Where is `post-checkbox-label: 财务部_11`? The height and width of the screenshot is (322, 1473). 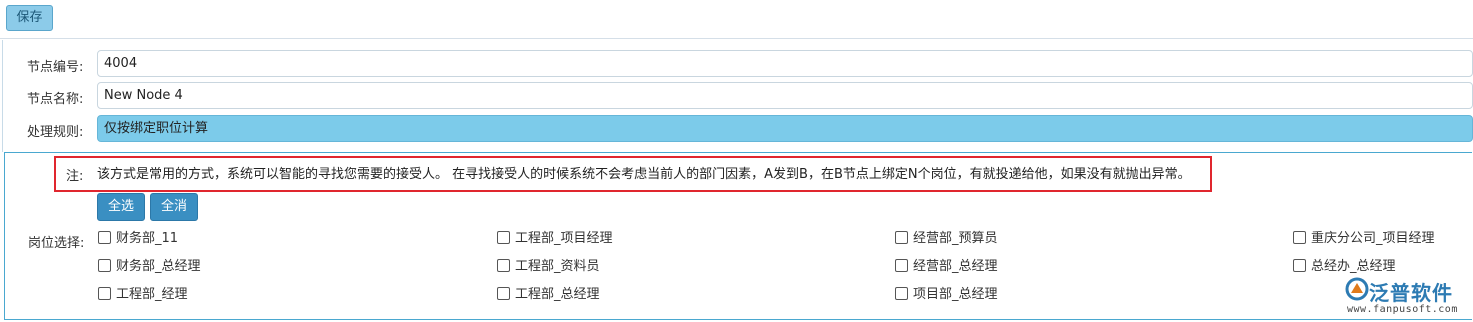 post-checkbox-label: 财务部_11 is located at coordinates (147, 238).